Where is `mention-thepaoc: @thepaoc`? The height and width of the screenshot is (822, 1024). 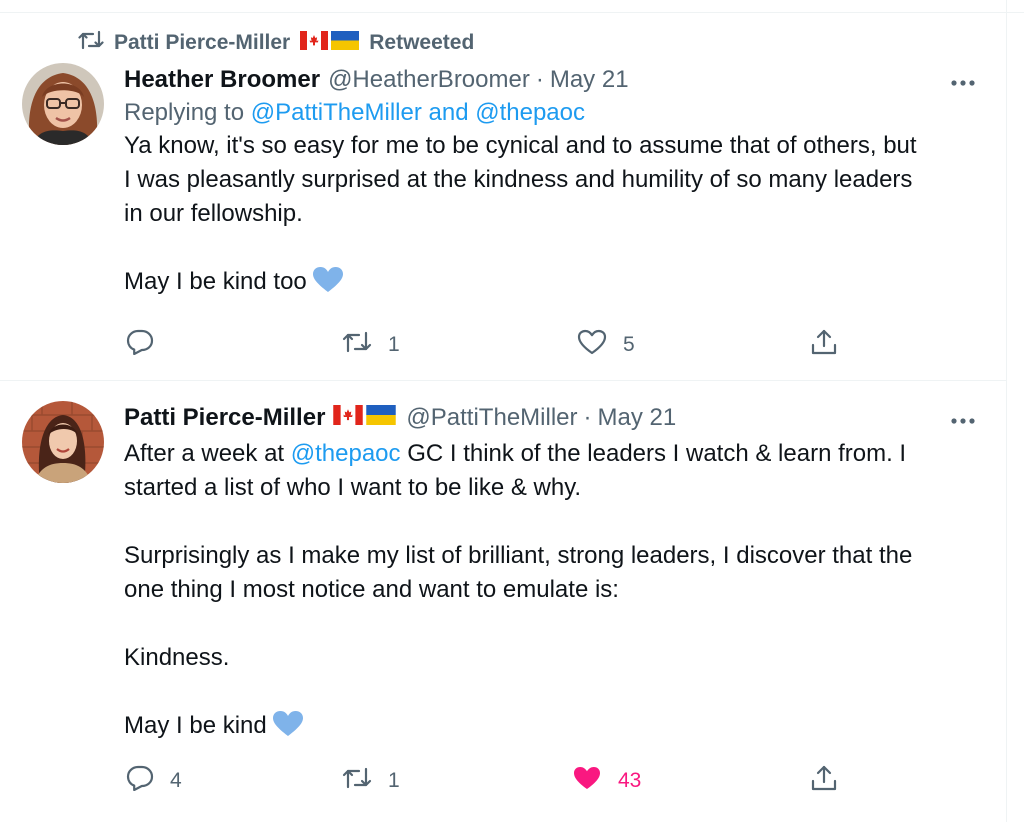
mention-thepaoc: @thepaoc is located at coordinates (346, 453).